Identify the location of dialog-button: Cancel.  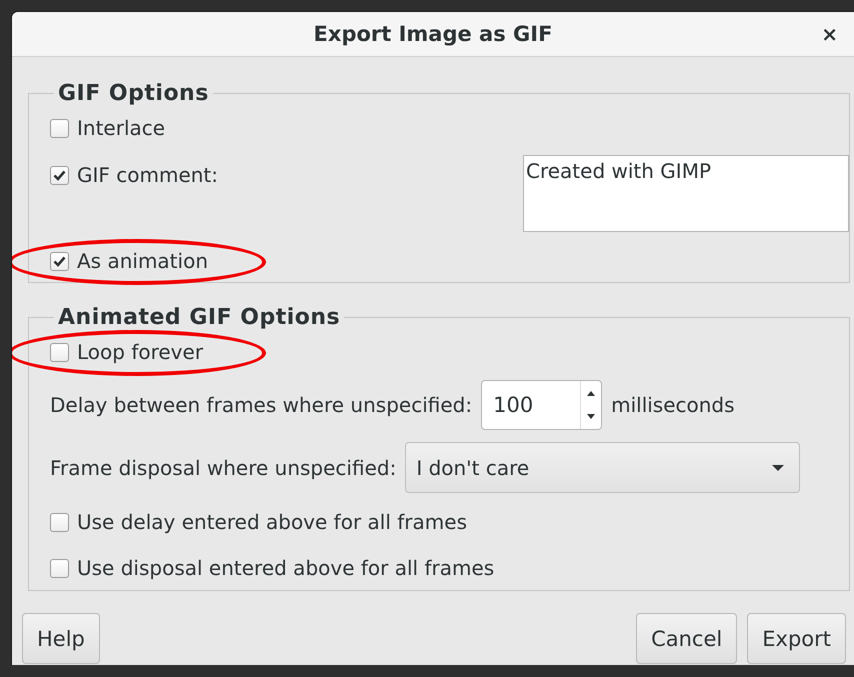
(687, 638).